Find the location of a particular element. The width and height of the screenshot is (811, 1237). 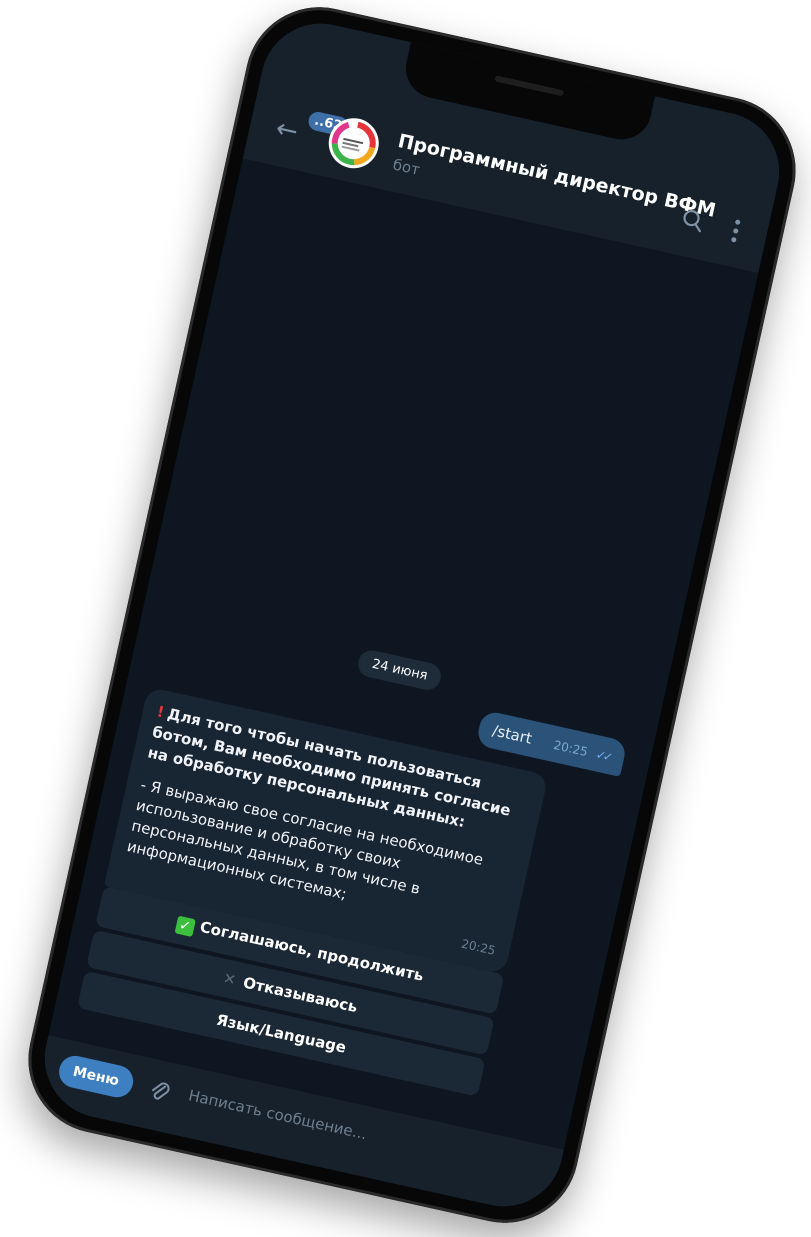

search-icon is located at coordinates (693, 220).